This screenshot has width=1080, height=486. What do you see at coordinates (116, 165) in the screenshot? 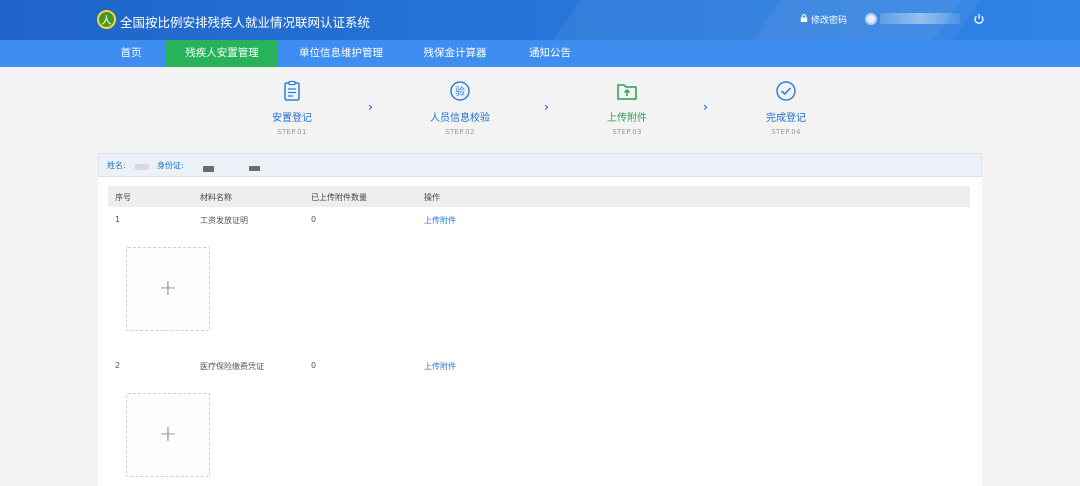
I see `name-label: 姓名:` at bounding box center [116, 165].